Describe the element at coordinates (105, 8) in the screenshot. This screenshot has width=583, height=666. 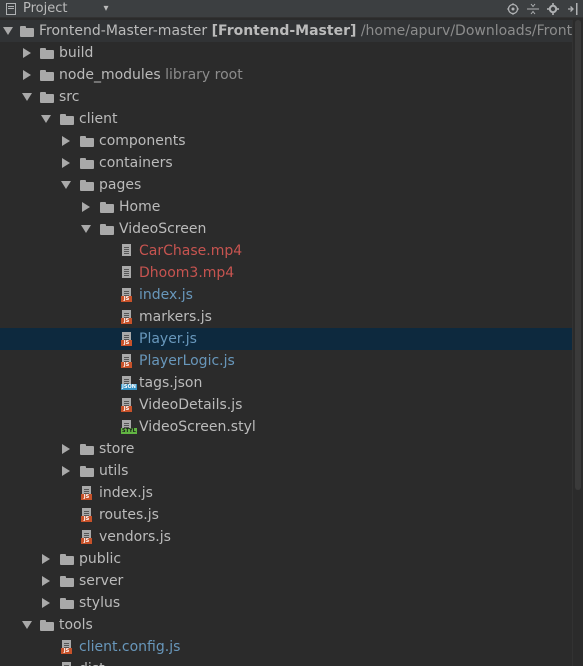
I see `chevron-down-icon: ▾` at that location.